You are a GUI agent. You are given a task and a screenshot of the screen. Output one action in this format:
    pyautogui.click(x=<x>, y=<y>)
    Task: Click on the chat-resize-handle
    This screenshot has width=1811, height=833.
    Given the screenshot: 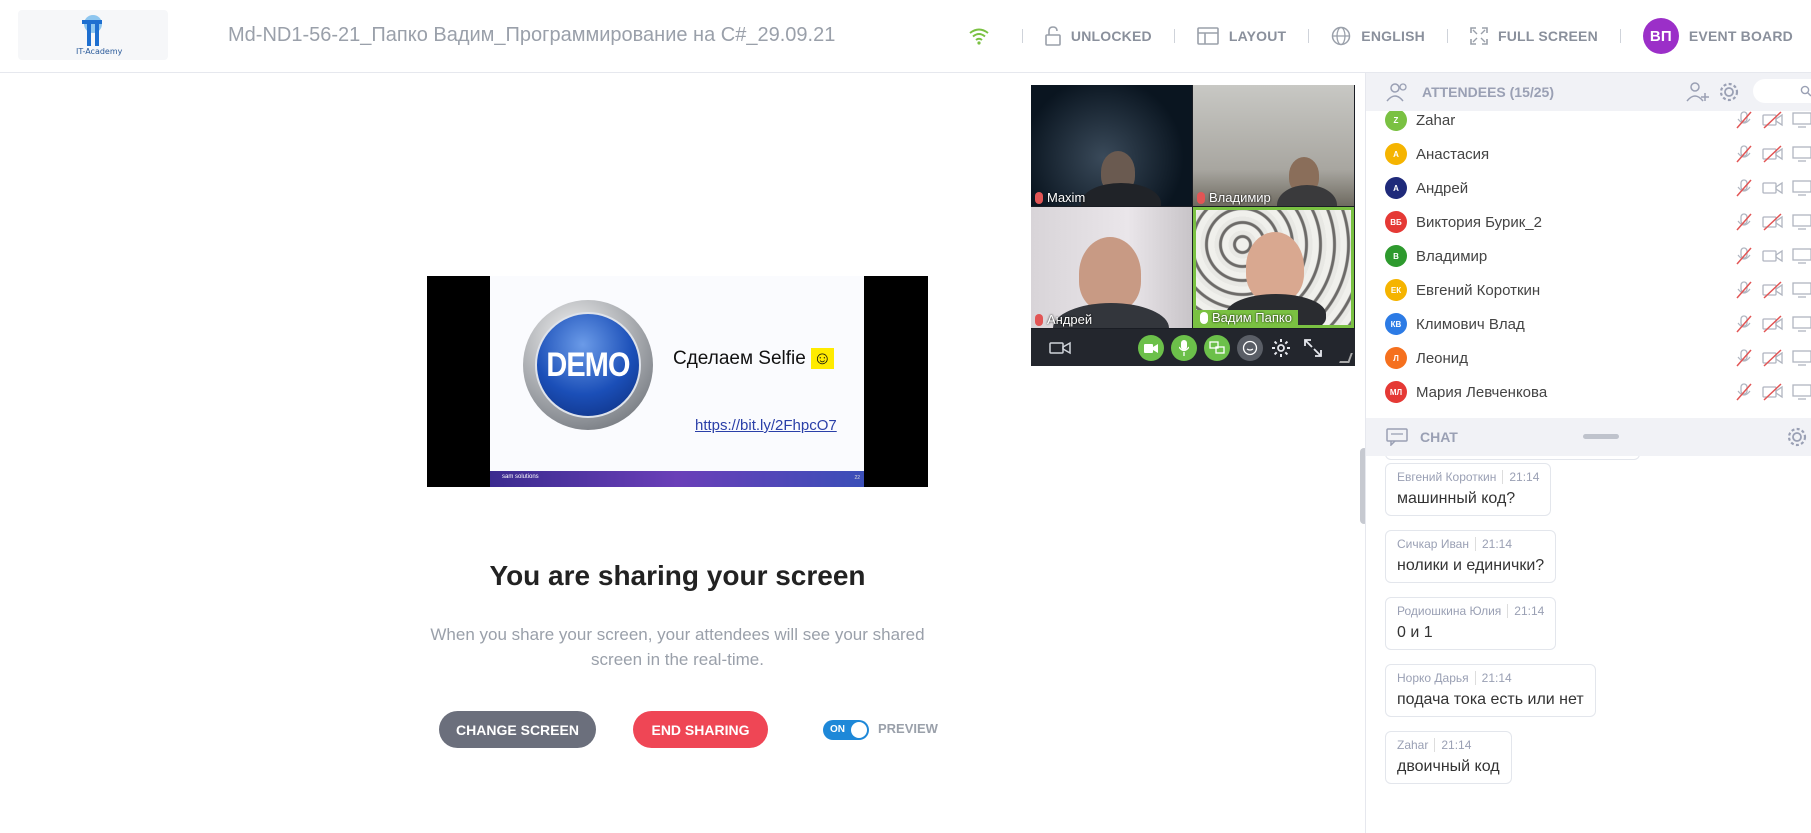 What is the action you would take?
    pyautogui.click(x=1601, y=436)
    